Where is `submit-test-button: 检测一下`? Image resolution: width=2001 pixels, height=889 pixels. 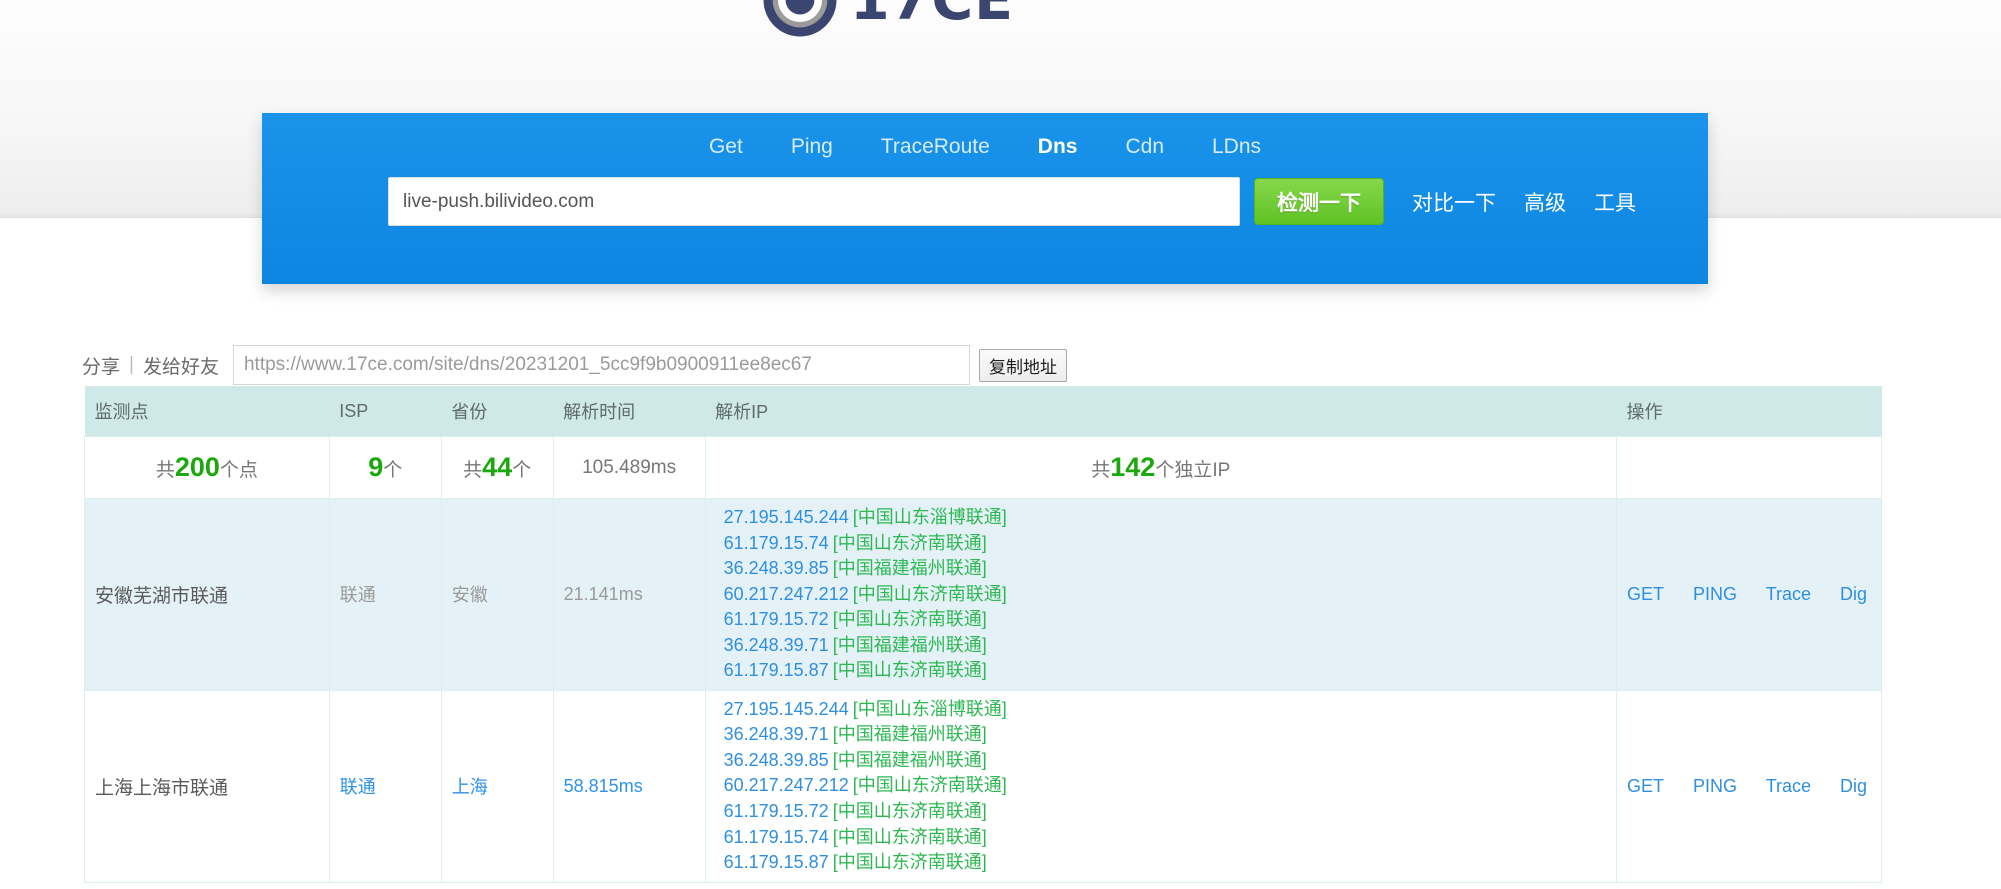
submit-test-button: 检测一下 is located at coordinates (1319, 201).